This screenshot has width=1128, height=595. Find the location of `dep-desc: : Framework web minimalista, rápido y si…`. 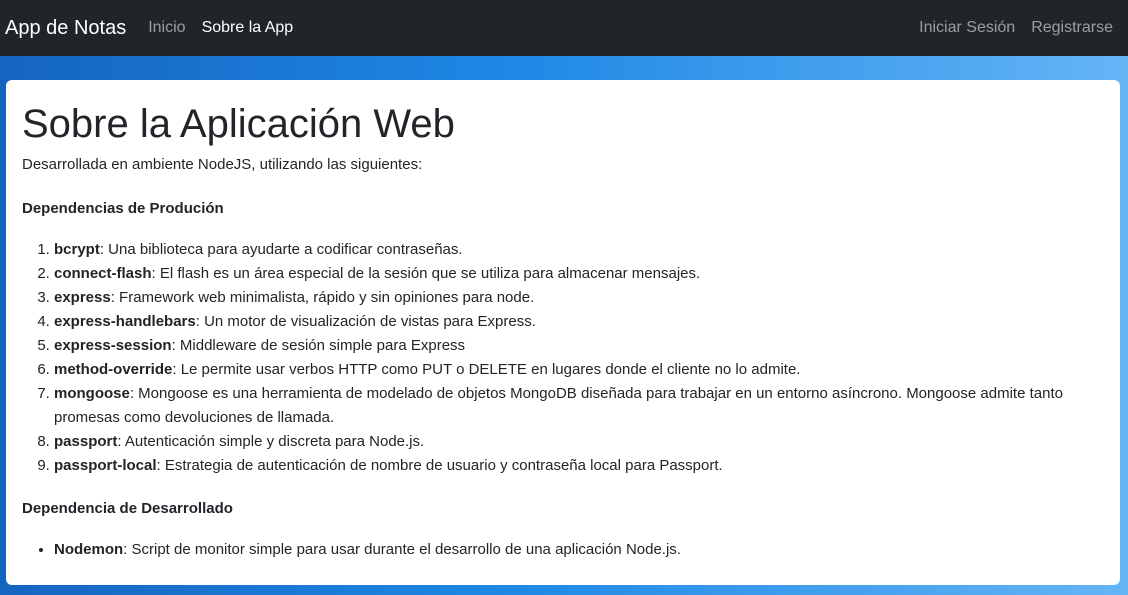

dep-desc: : Framework web minimalista, rápido y si… is located at coordinates (322, 297).